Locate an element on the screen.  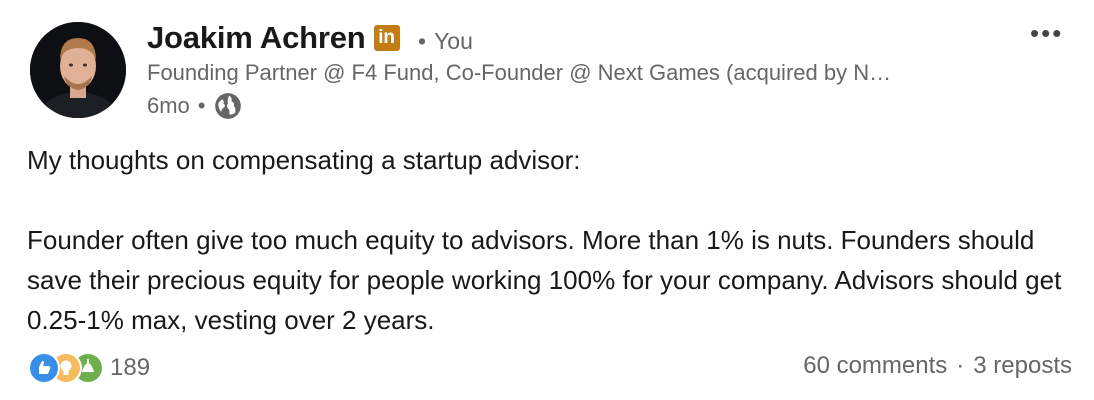
like-icon is located at coordinates (44, 368).